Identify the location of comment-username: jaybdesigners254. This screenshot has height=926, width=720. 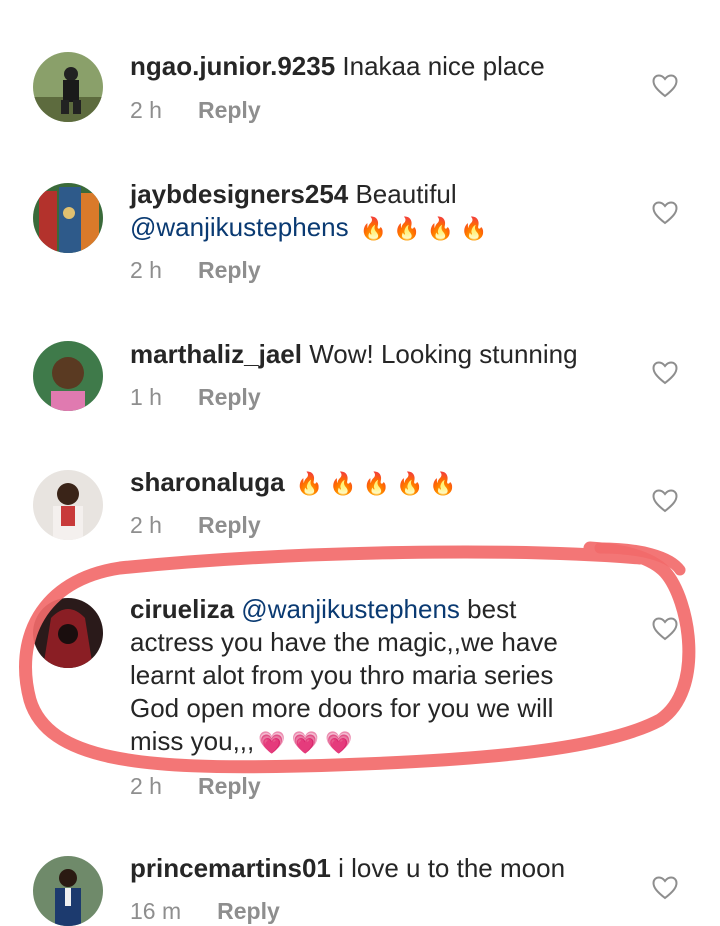
(239, 194).